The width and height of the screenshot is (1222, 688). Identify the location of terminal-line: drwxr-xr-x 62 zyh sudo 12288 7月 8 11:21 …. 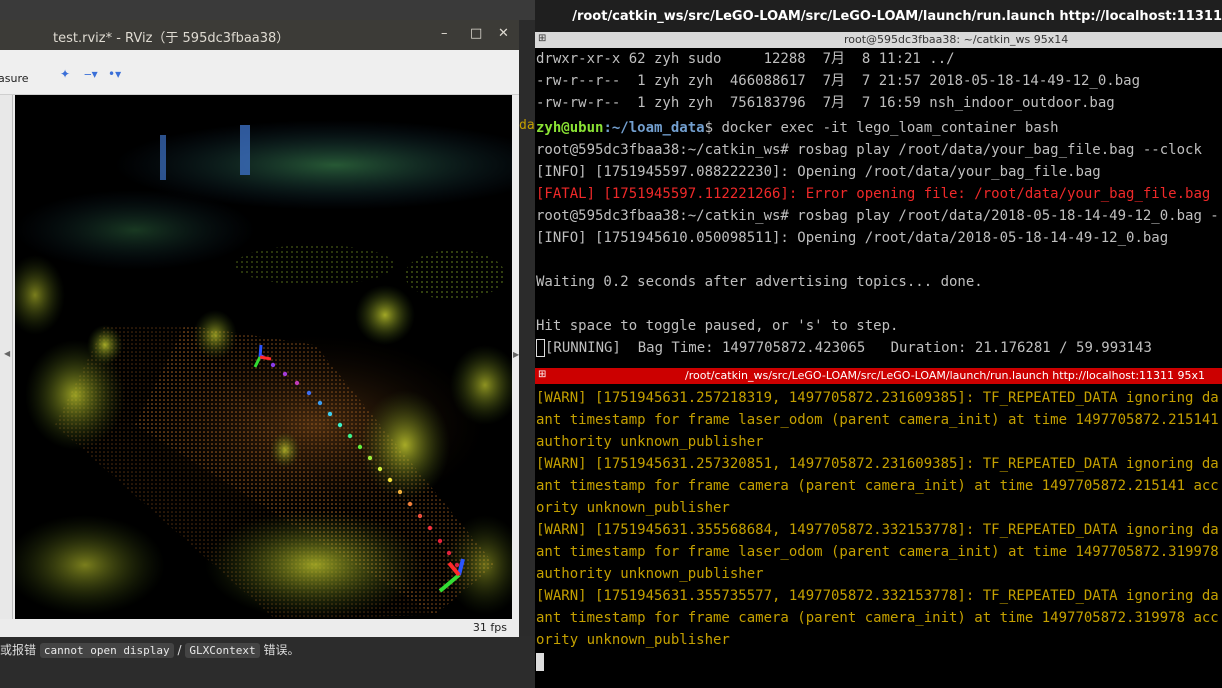
(745, 59).